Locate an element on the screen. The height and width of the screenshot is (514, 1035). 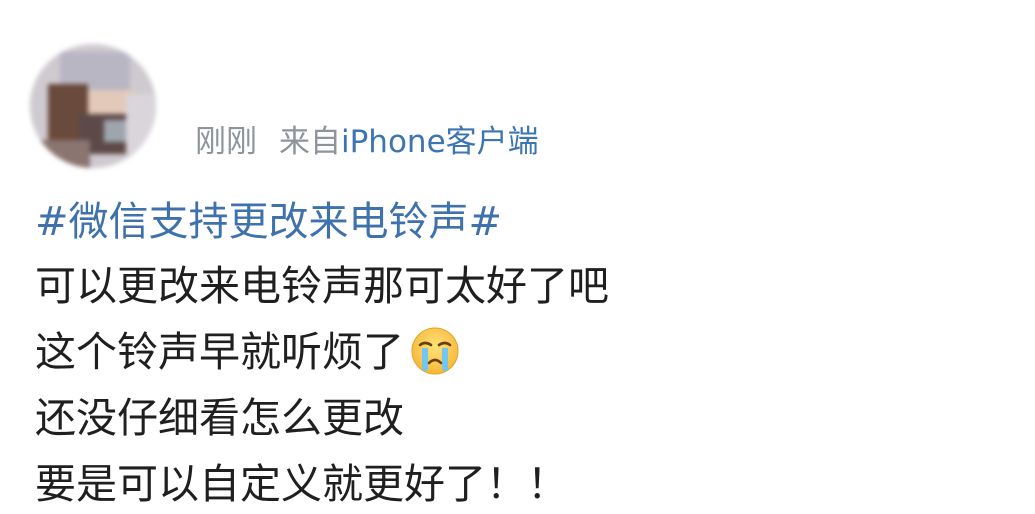
post-text-line-3: 还没仔细看怎么更改 is located at coordinates (219, 418).